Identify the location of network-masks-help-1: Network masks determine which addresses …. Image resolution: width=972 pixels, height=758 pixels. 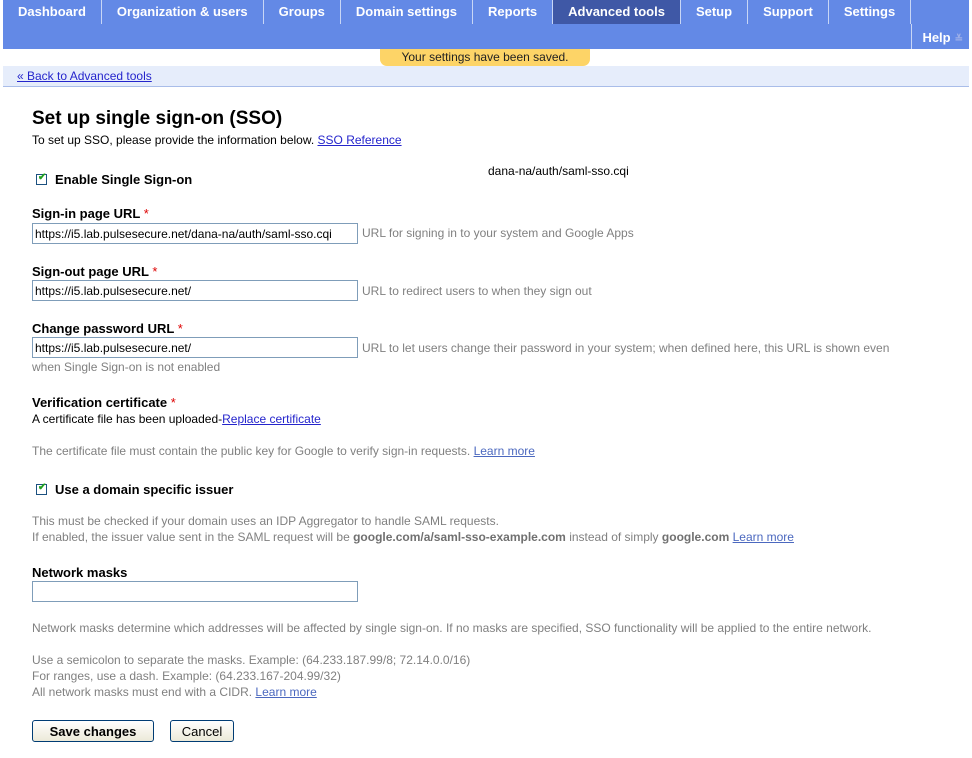
(452, 628).